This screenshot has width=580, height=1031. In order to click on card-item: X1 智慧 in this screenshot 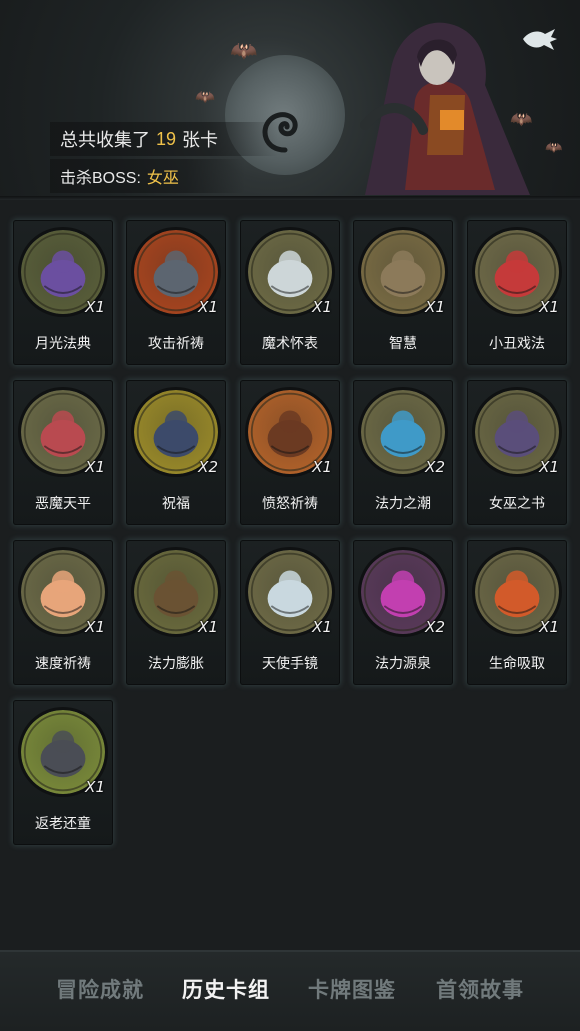, I will do `click(403, 292)`.